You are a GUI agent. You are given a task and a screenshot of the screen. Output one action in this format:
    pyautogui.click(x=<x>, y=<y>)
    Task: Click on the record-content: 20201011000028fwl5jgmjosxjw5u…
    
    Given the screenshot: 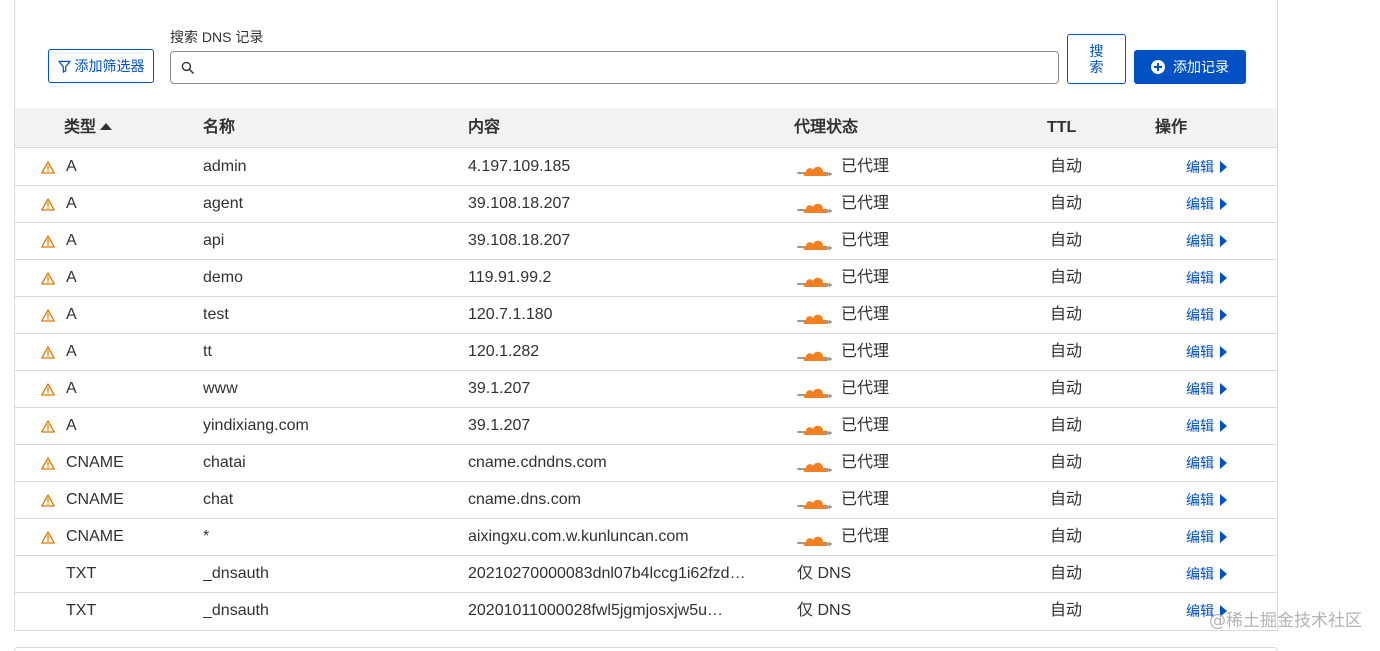 What is the action you would take?
    pyautogui.click(x=595, y=610)
    